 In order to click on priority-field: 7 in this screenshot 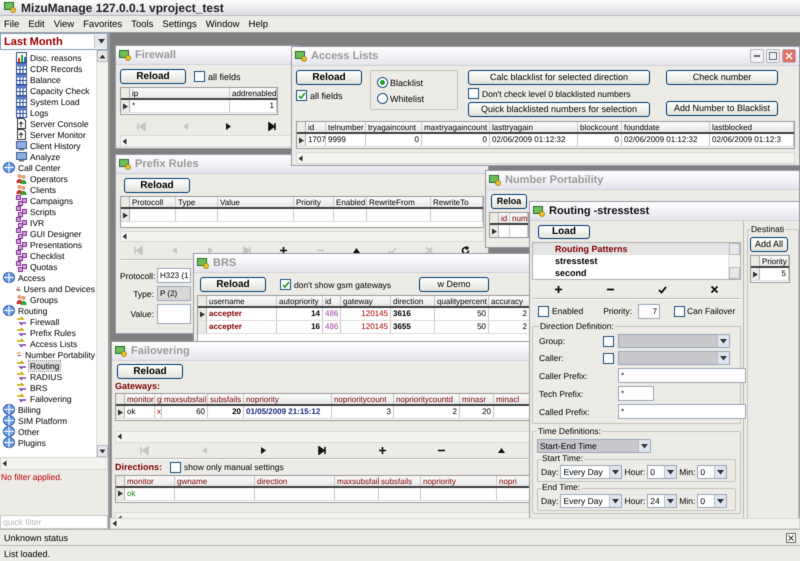, I will do `click(649, 311)`.